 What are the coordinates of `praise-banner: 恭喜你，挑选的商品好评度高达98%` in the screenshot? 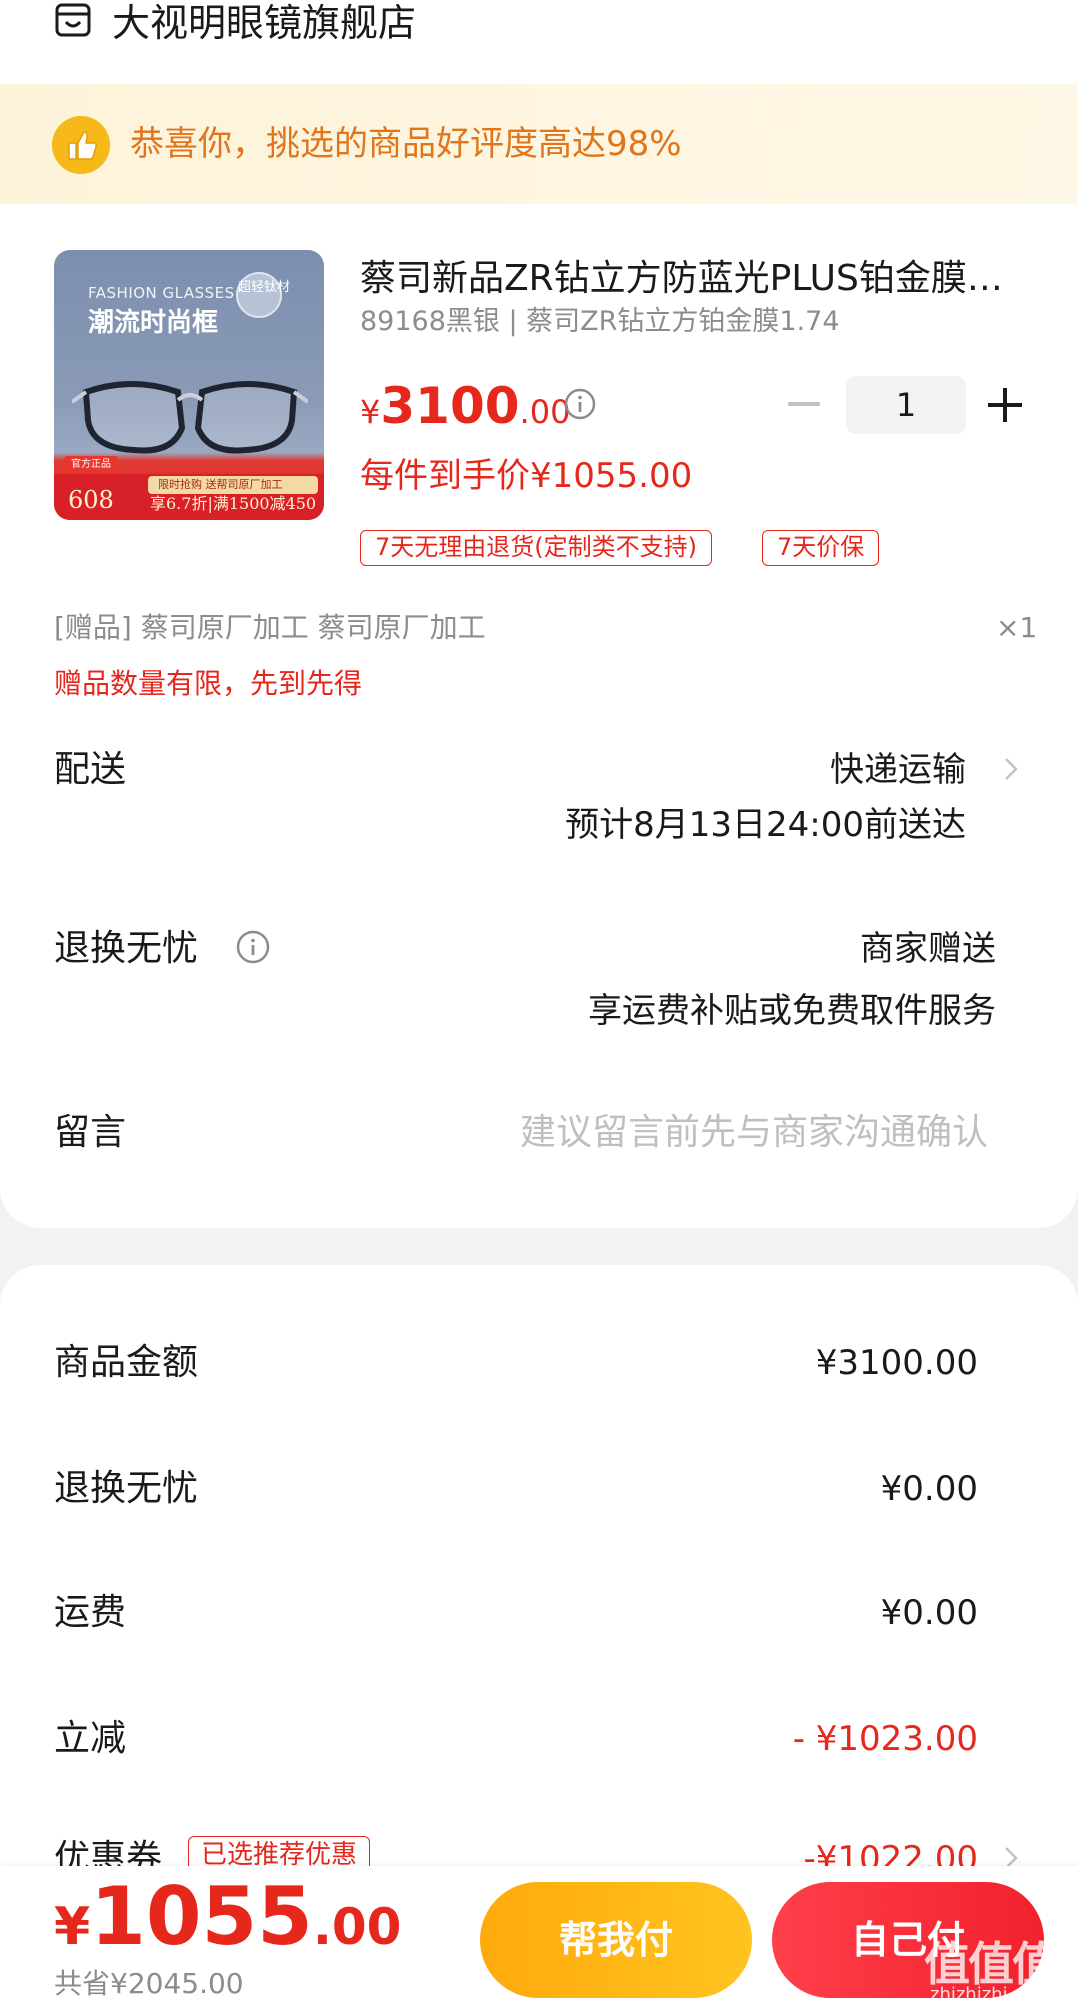 It's located at (539, 144).